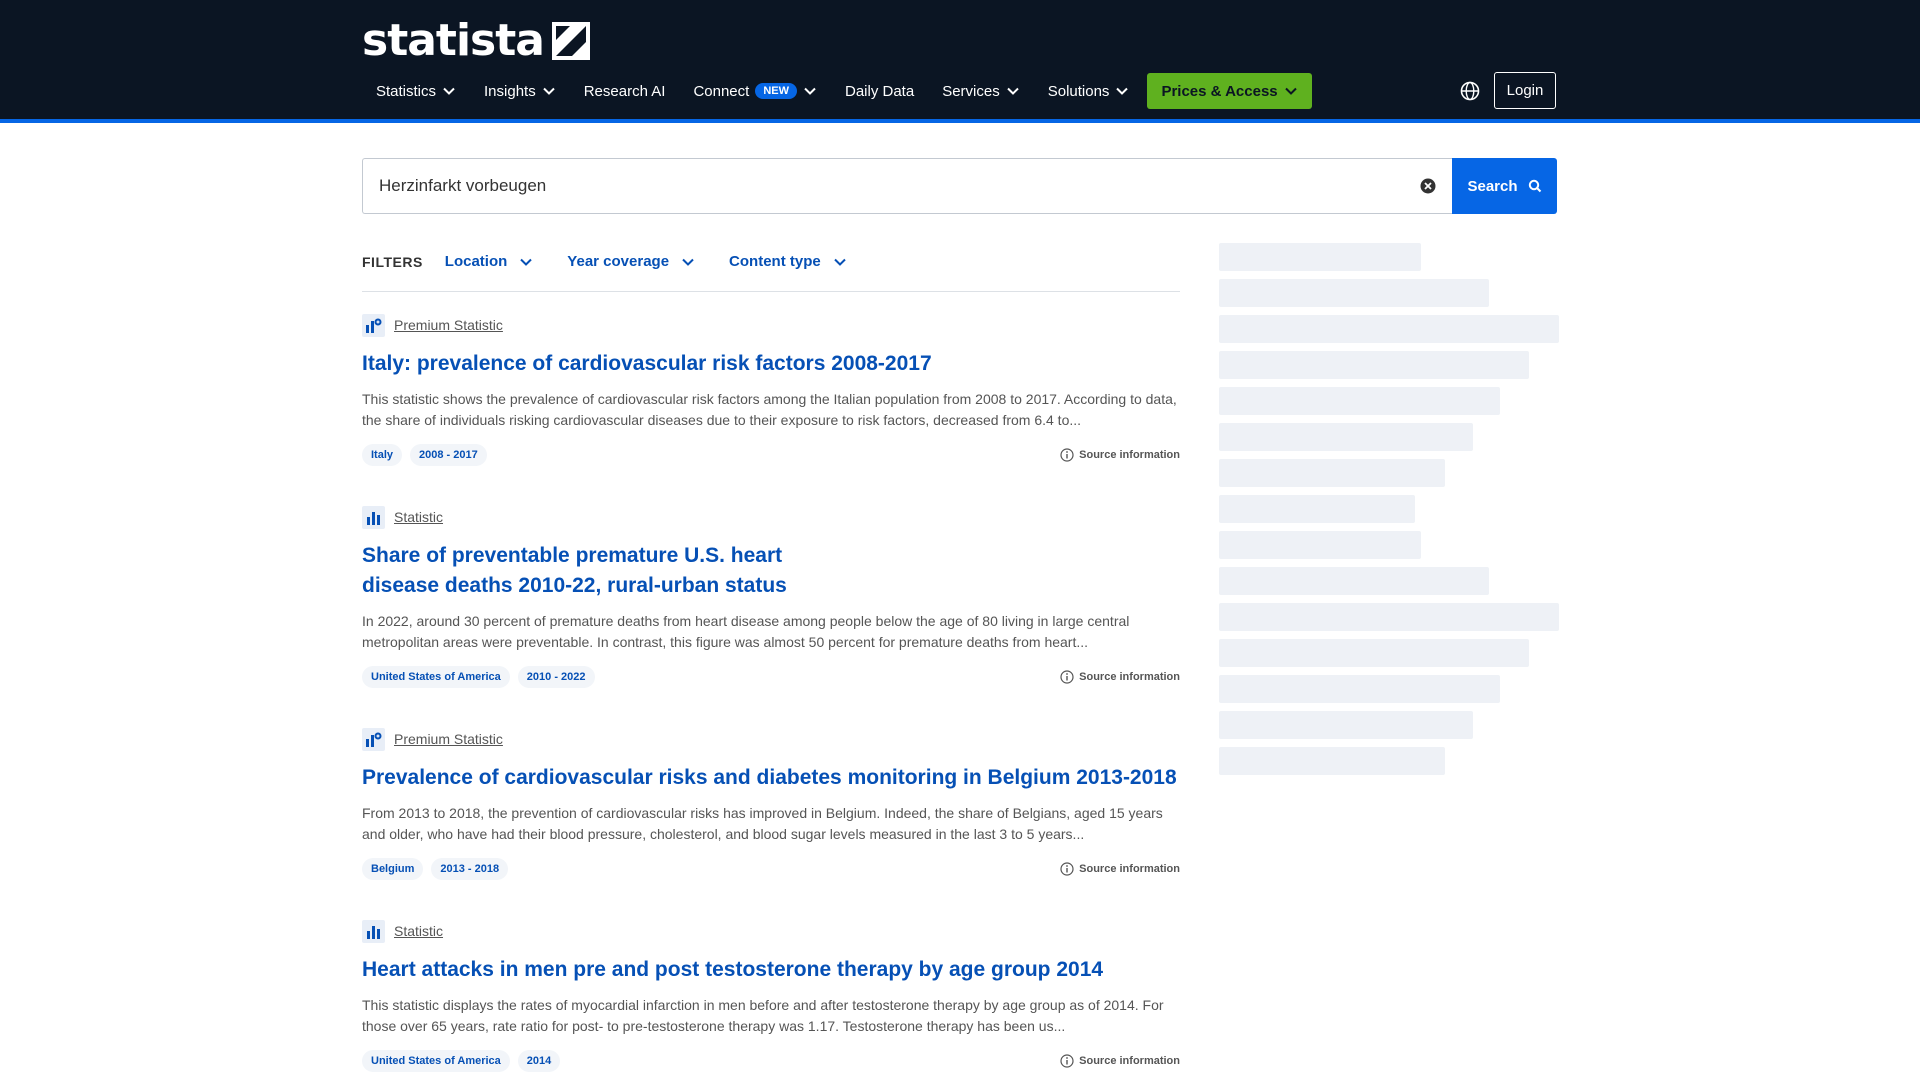  I want to click on search-bar: Search, so click(959, 186).